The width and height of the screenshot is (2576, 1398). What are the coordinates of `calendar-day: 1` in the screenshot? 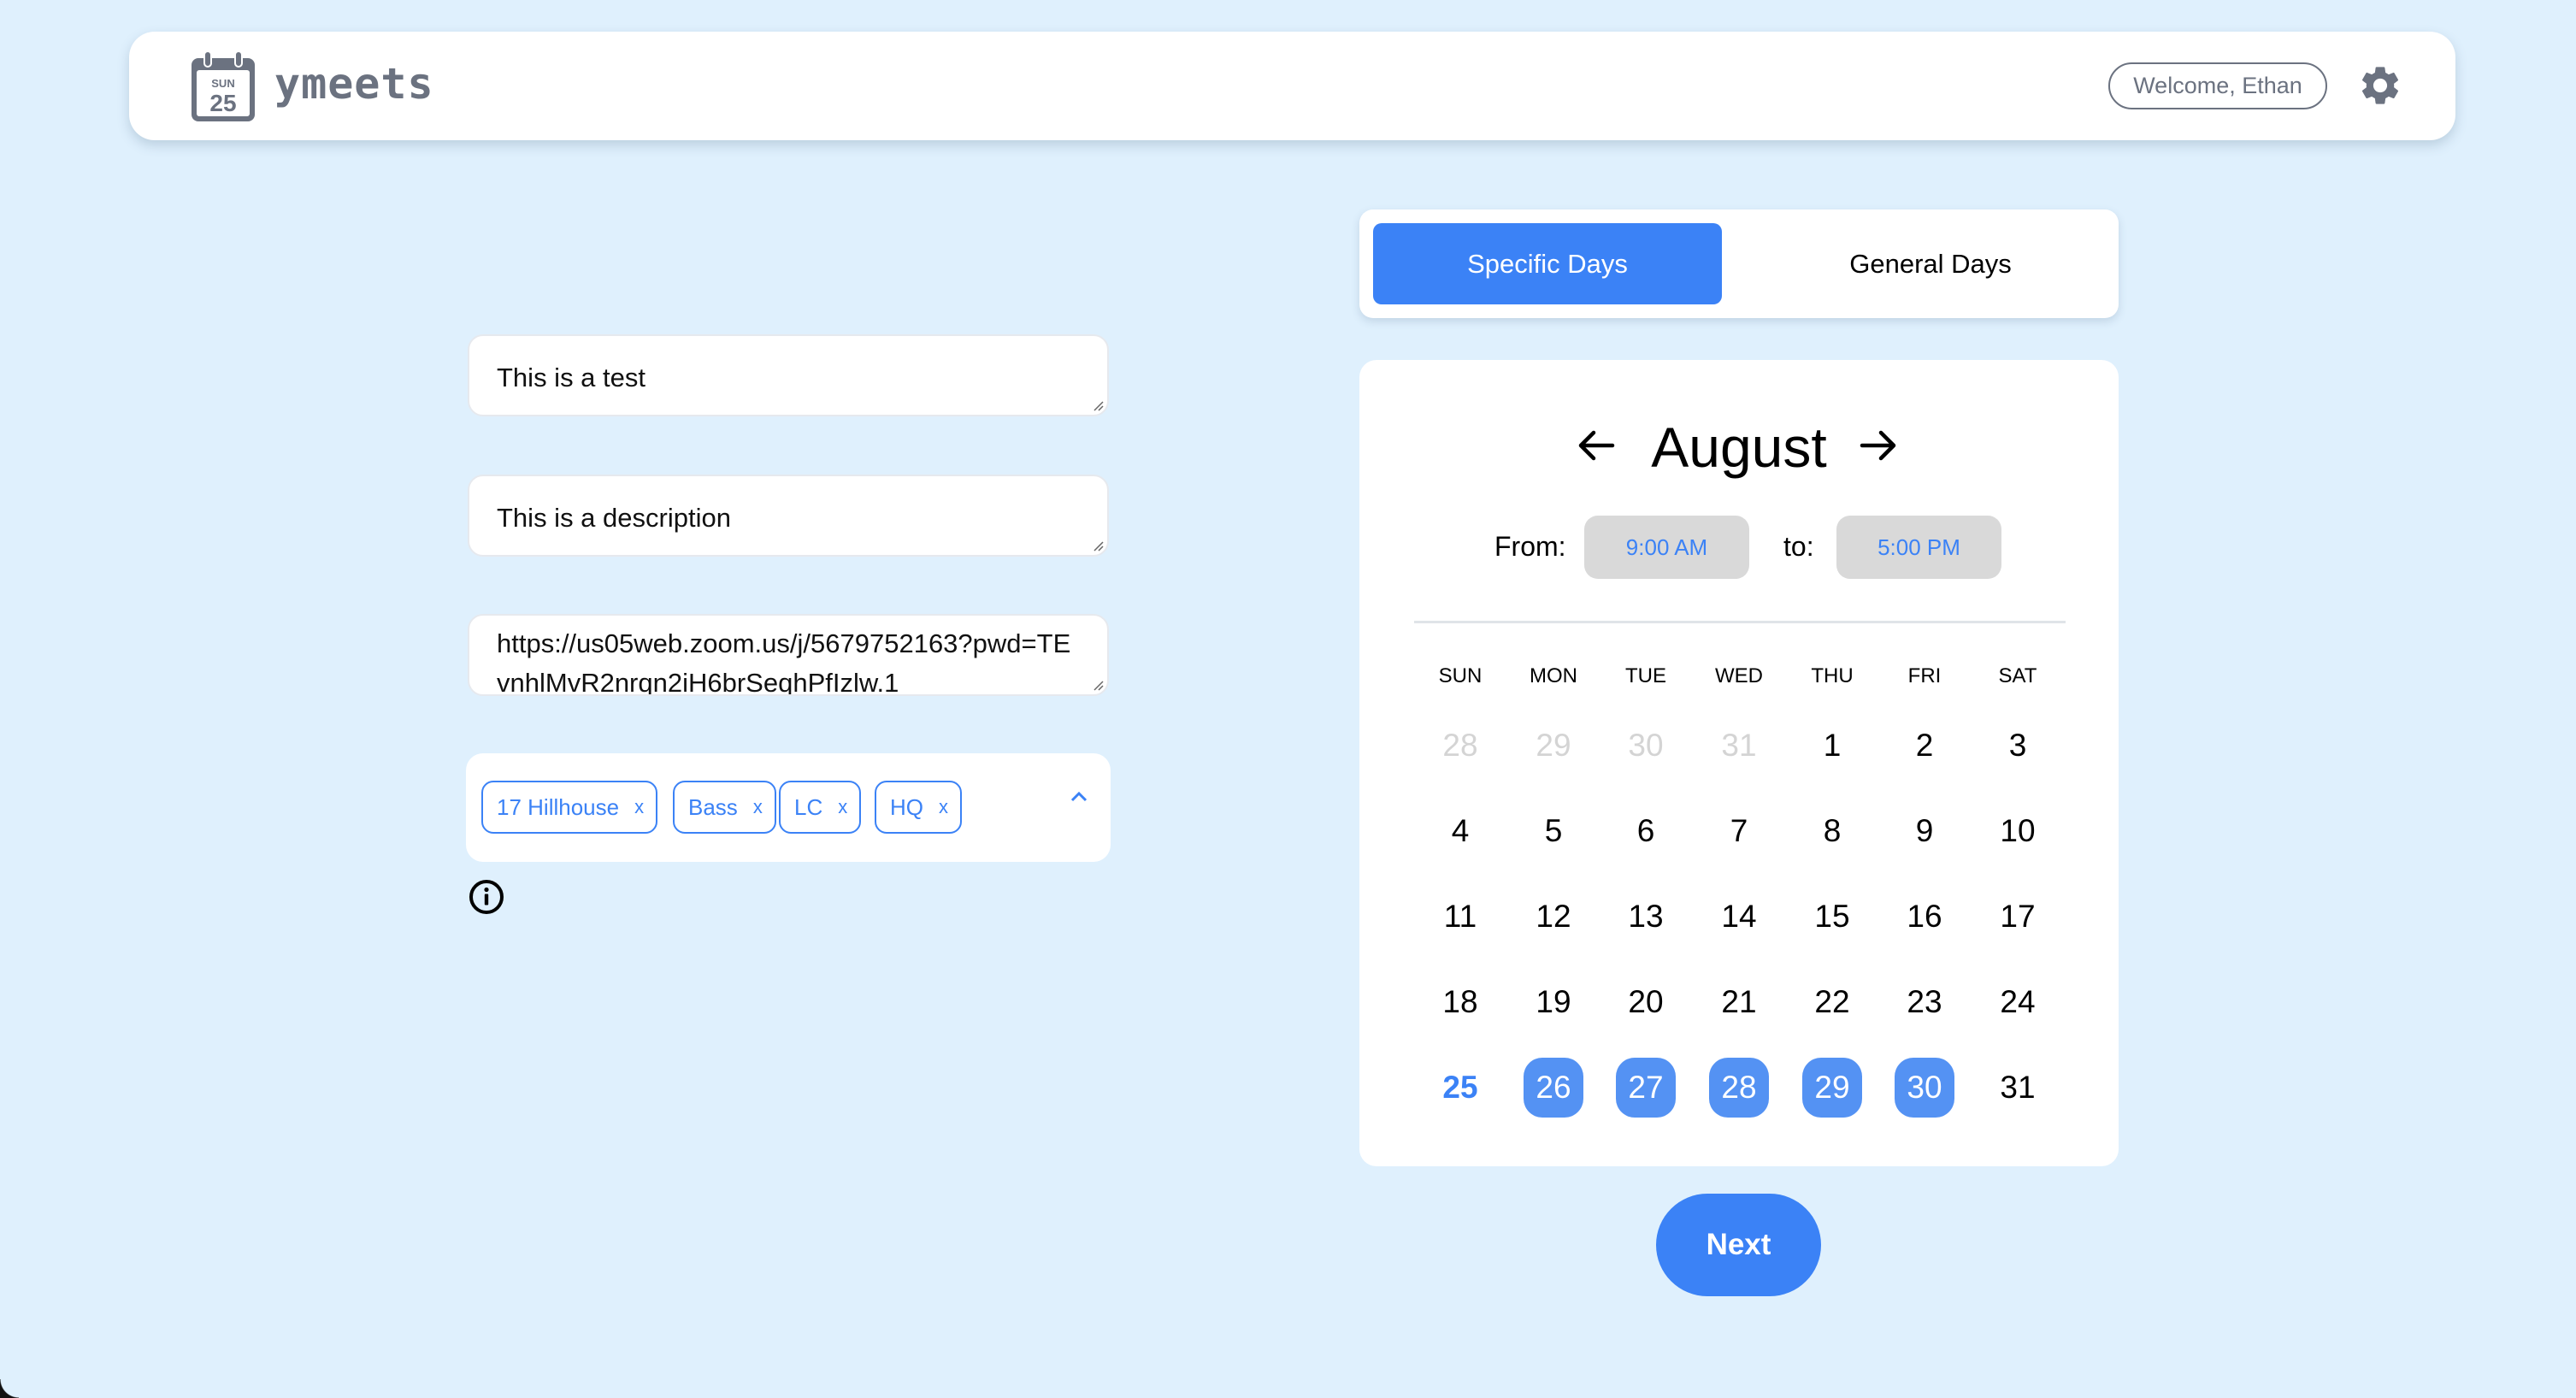 It's located at (1832, 746).